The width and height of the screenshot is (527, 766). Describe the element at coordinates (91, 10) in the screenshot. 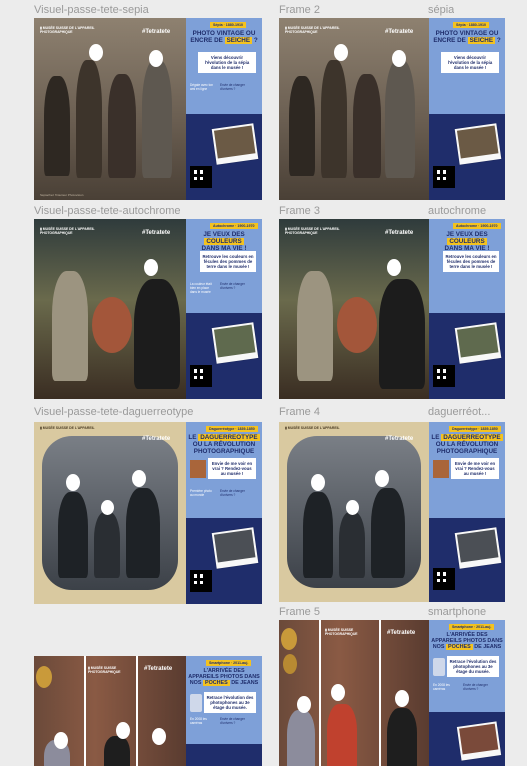

I see `frame-label-sepia: Visuel-passe-tete-sepia` at that location.